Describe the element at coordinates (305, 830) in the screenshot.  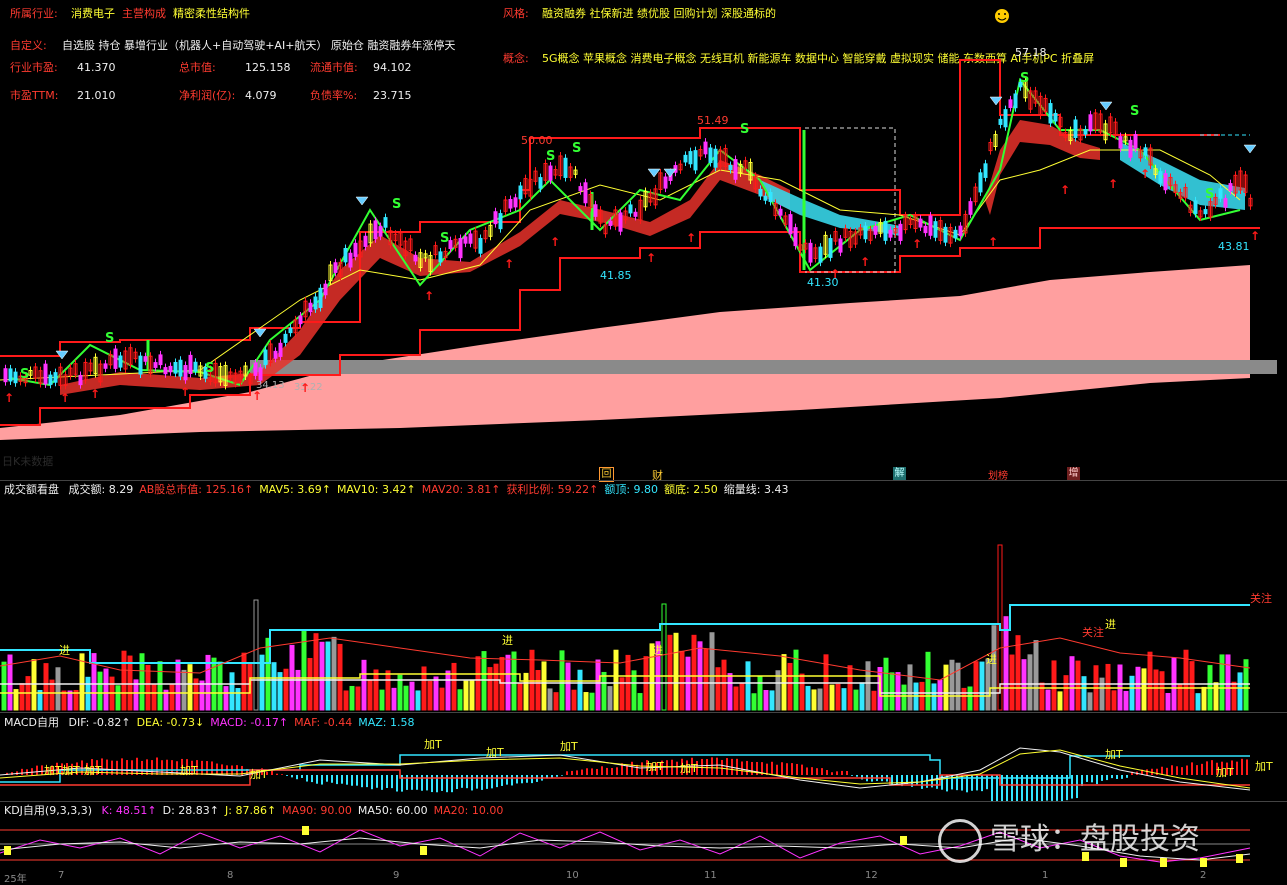
I see `kdj-signal-mark` at that location.